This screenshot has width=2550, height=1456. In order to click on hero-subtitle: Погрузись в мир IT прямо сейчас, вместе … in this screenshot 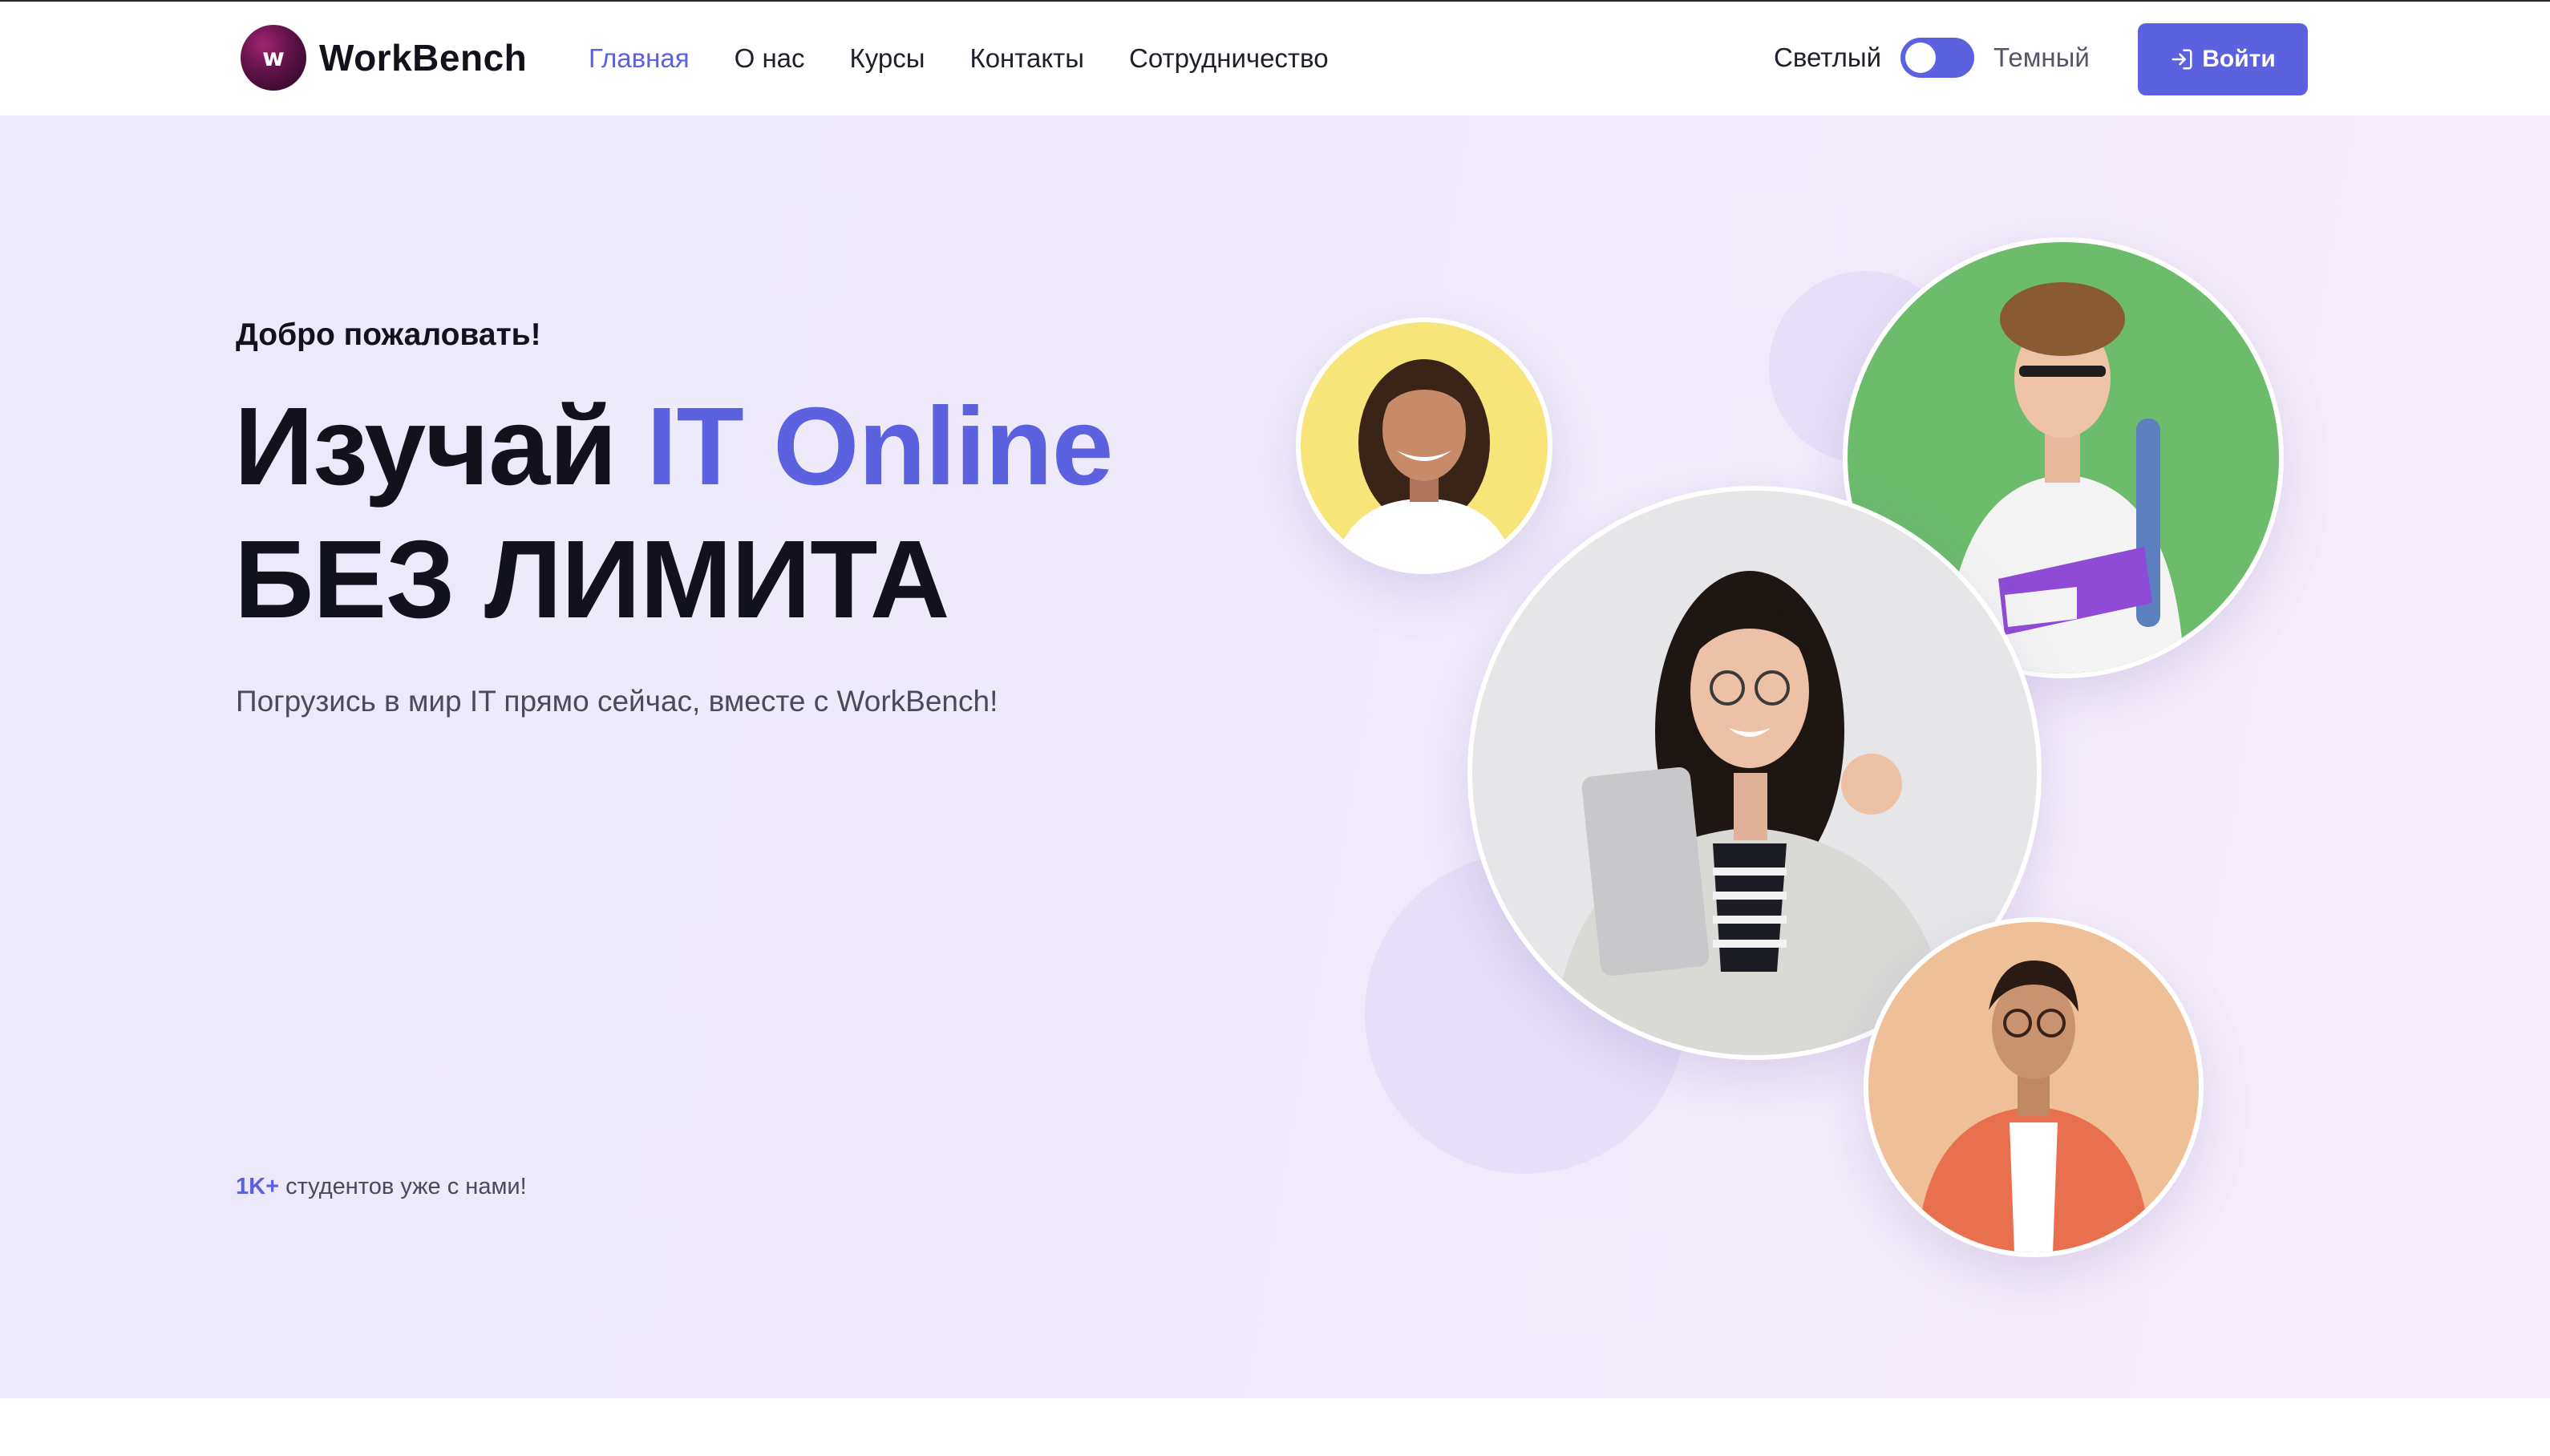, I will do `click(617, 701)`.